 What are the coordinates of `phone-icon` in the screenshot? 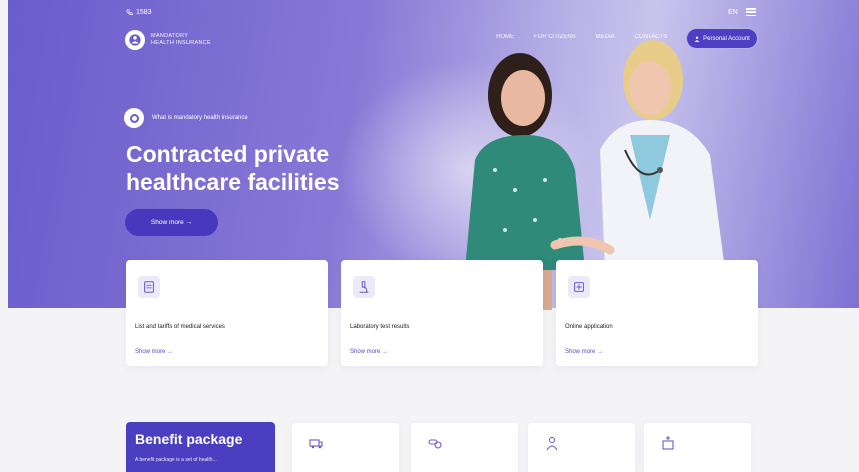 It's located at (129, 12).